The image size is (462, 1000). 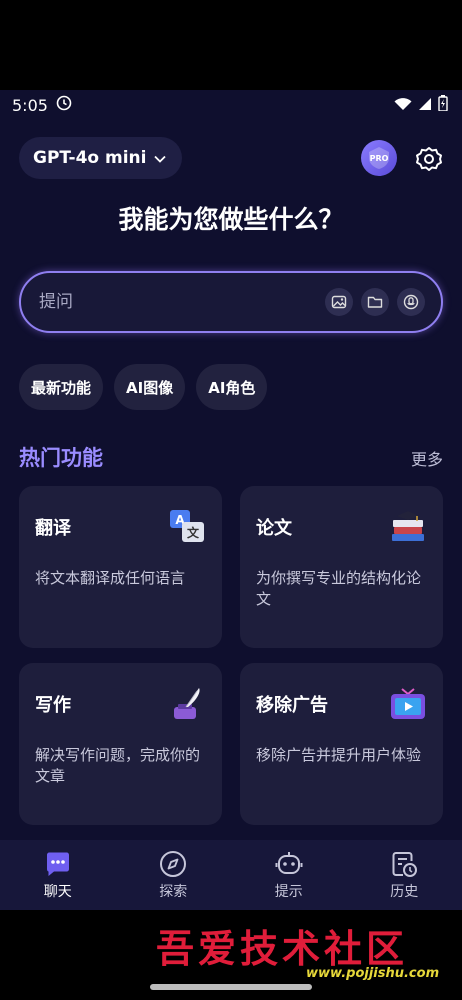 I want to click on battery-icon, so click(x=443, y=105).